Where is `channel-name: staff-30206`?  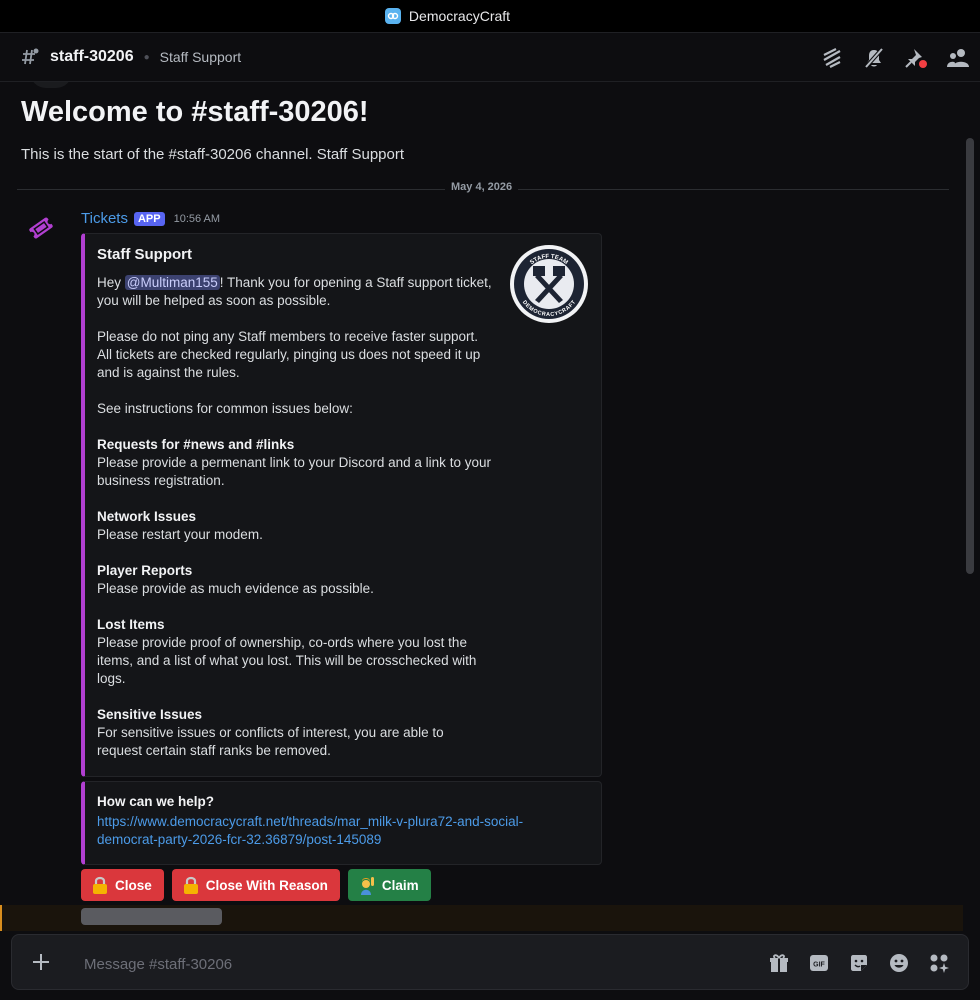 channel-name: staff-30206 is located at coordinates (92, 56).